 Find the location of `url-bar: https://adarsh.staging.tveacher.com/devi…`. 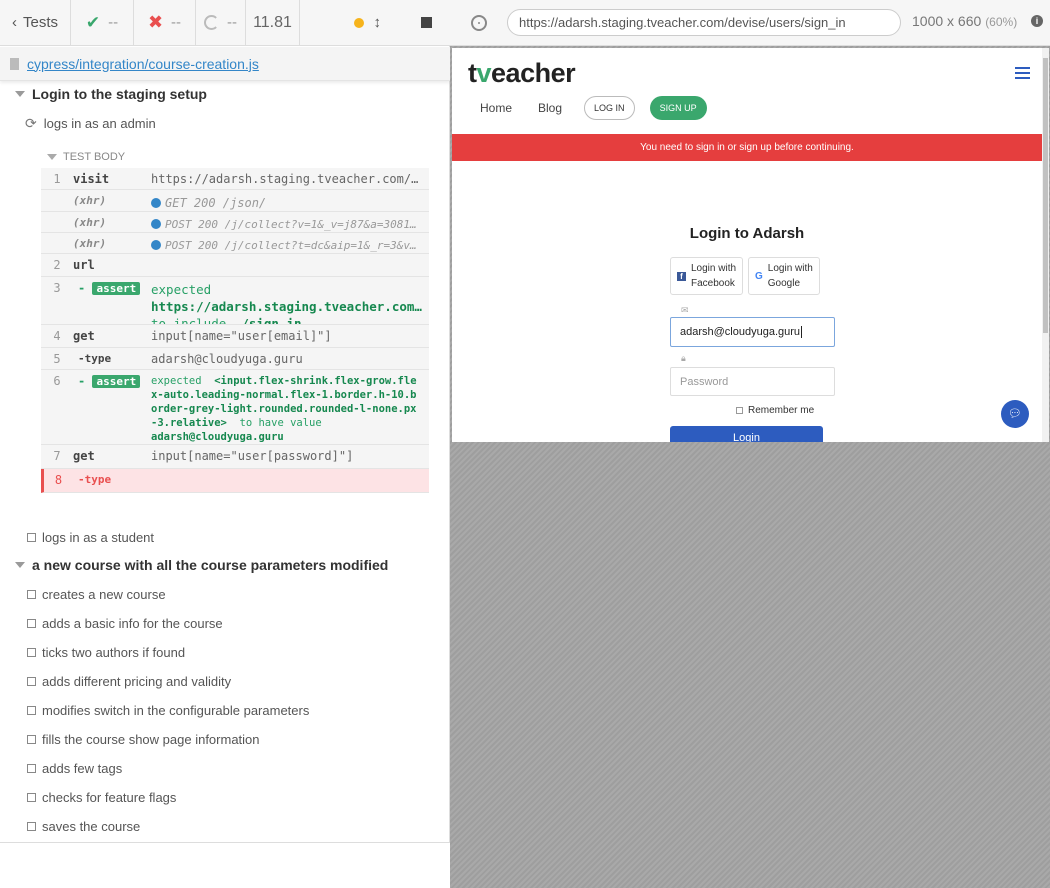

url-bar: https://adarsh.staging.tveacher.com/devi… is located at coordinates (704, 22).